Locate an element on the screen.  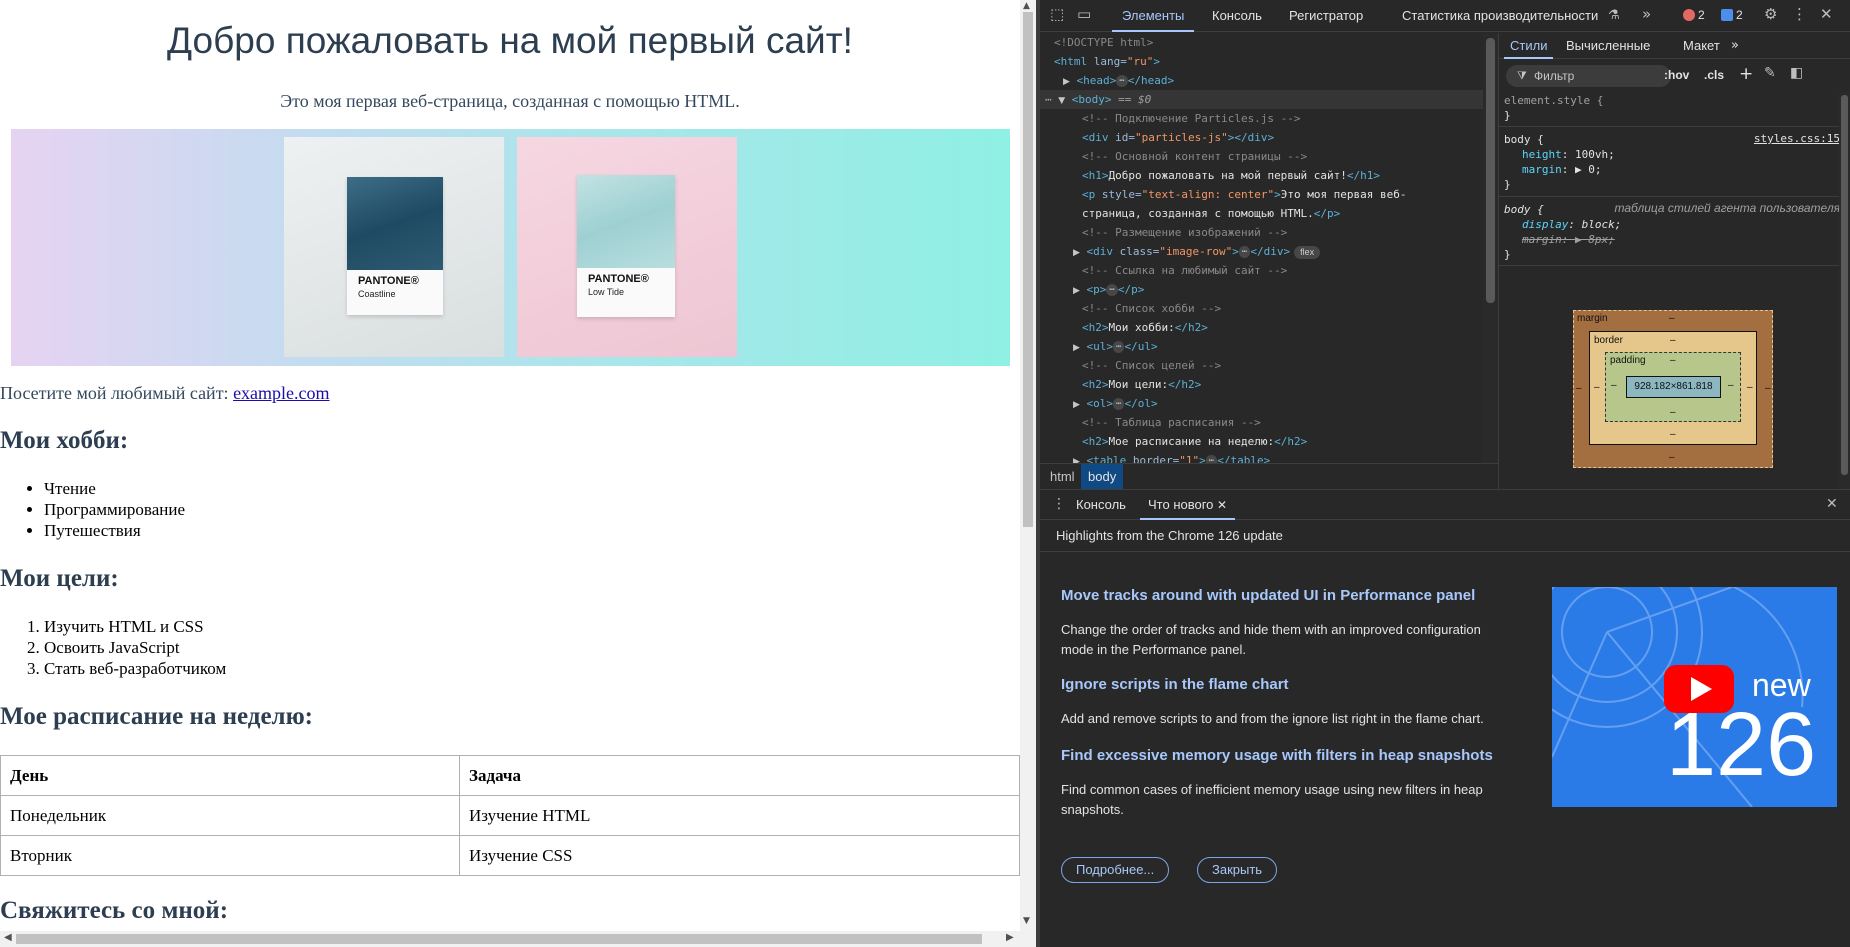
whats-new-item-title: Ignore scripts in the flame chart is located at coordinates (1175, 684).